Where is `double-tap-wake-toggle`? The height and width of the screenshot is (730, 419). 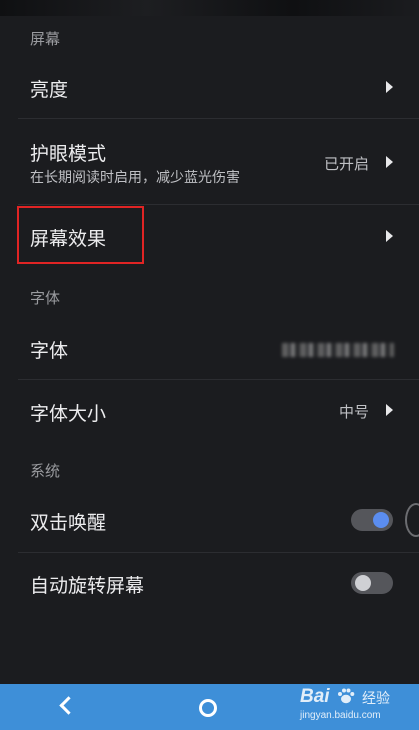 double-tap-wake-toggle is located at coordinates (372, 520).